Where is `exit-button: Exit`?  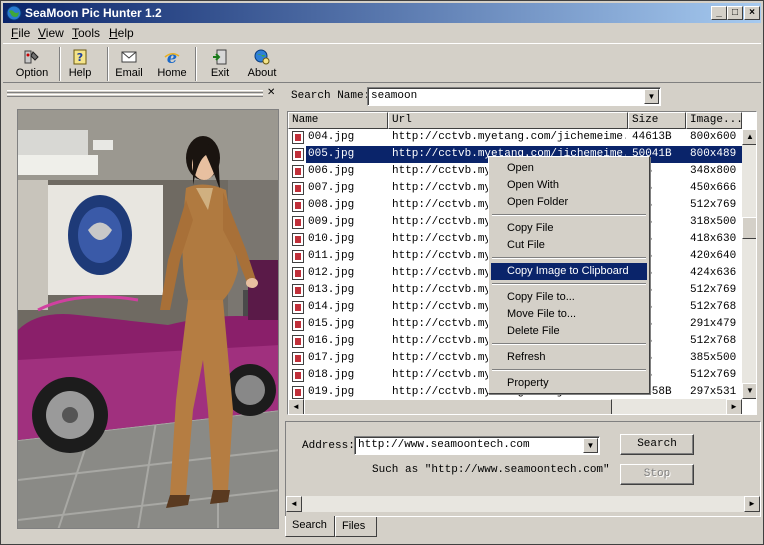
exit-button: Exit is located at coordinates (220, 64).